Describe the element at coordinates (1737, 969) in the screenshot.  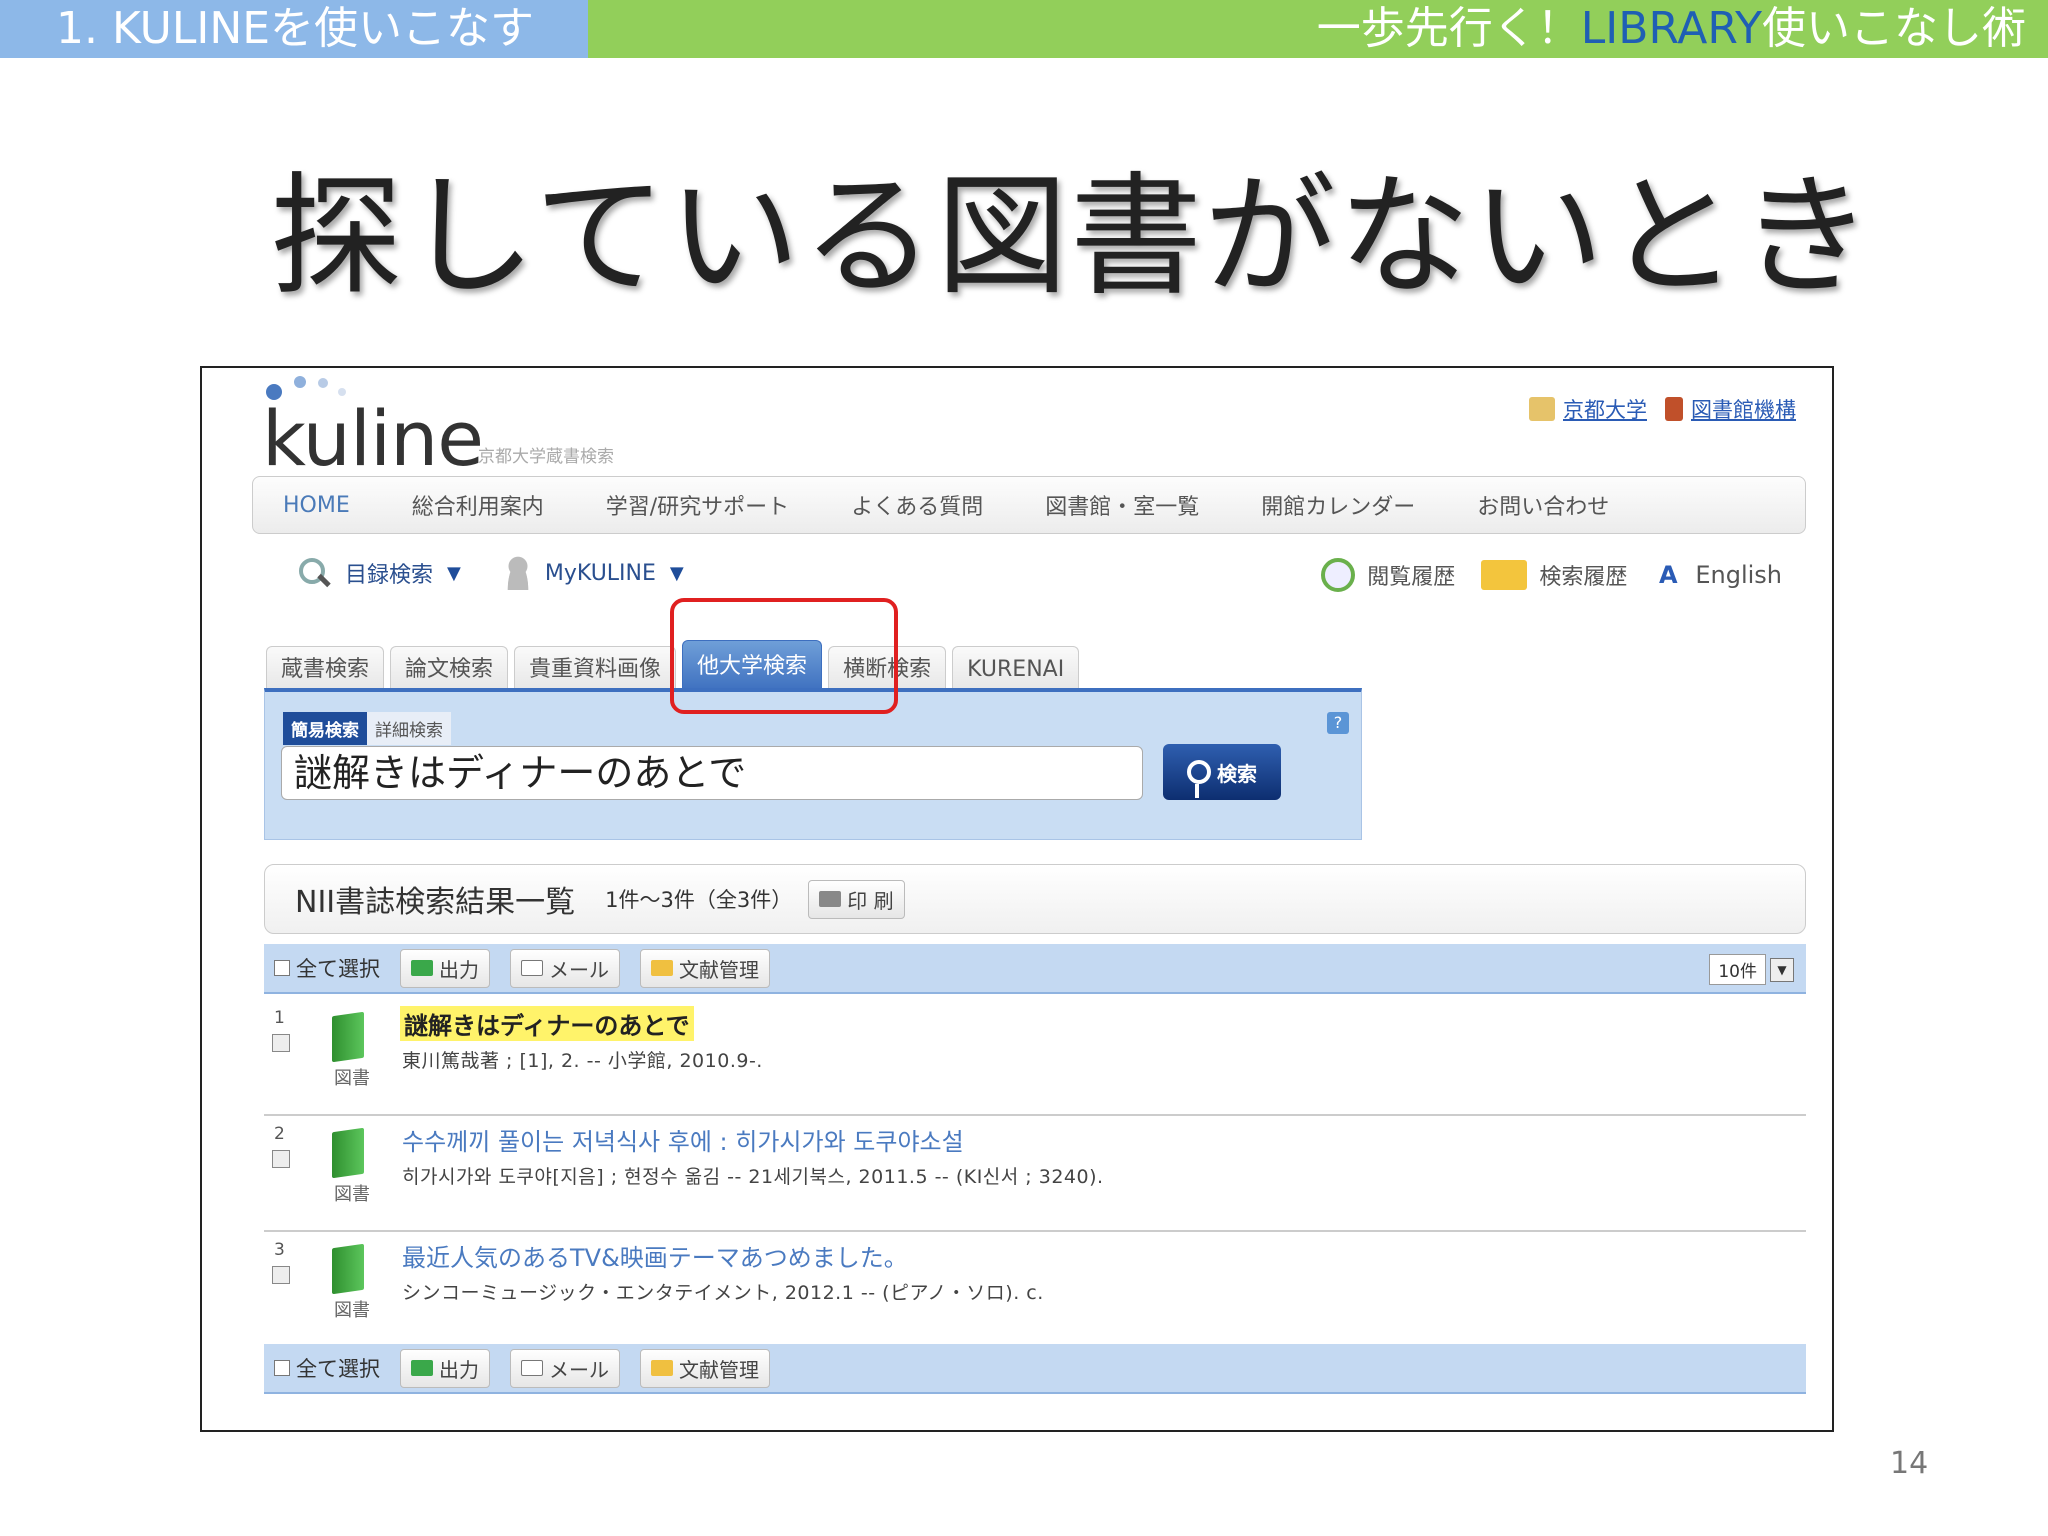
I see `per-page-value: 10件` at that location.